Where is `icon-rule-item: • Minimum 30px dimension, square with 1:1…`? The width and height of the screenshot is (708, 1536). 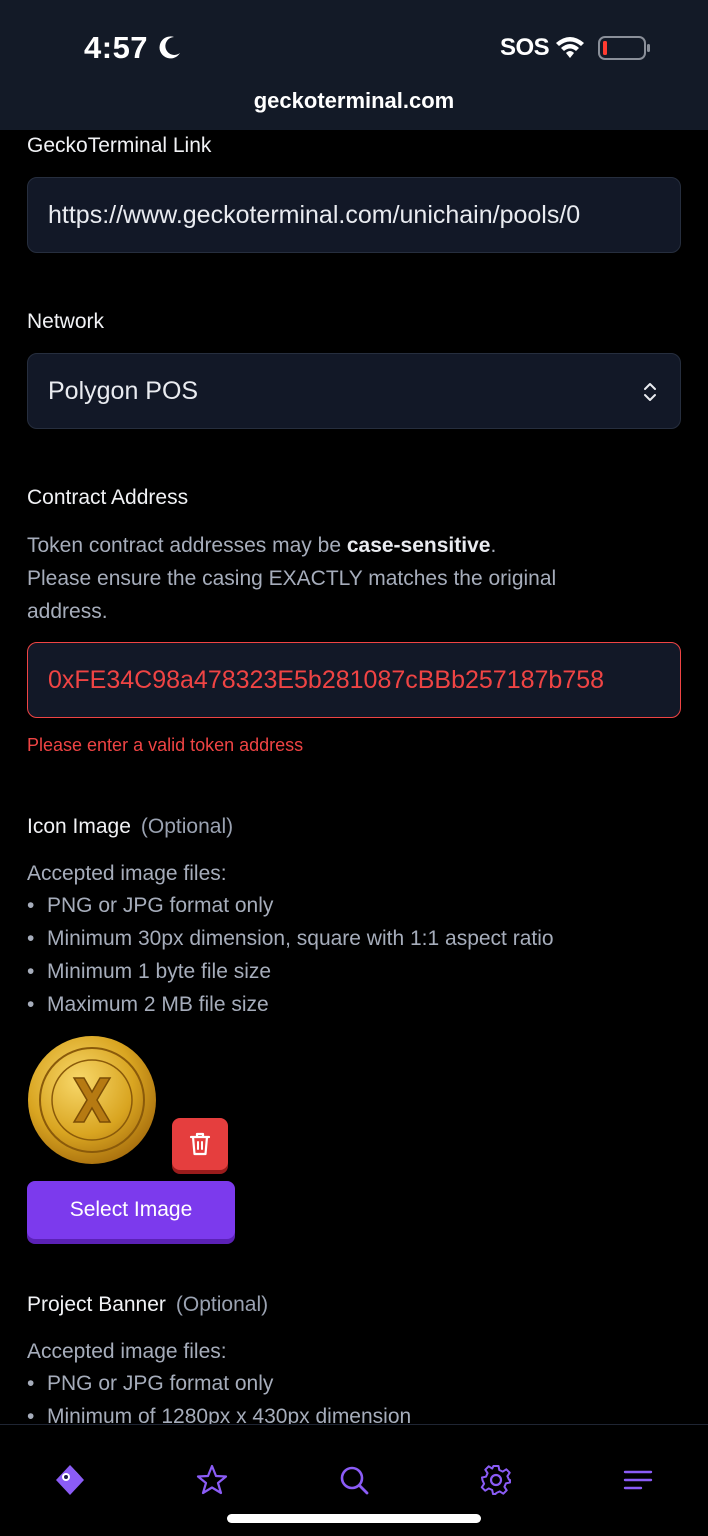 icon-rule-item: • Minimum 30px dimension, square with 1:1… is located at coordinates (290, 938).